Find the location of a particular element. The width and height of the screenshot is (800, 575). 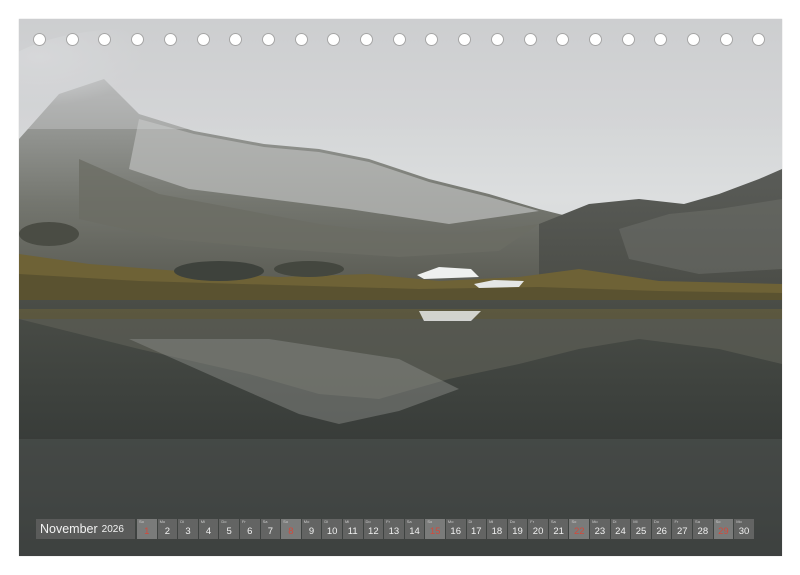

ring-binding is located at coordinates (400, 42).